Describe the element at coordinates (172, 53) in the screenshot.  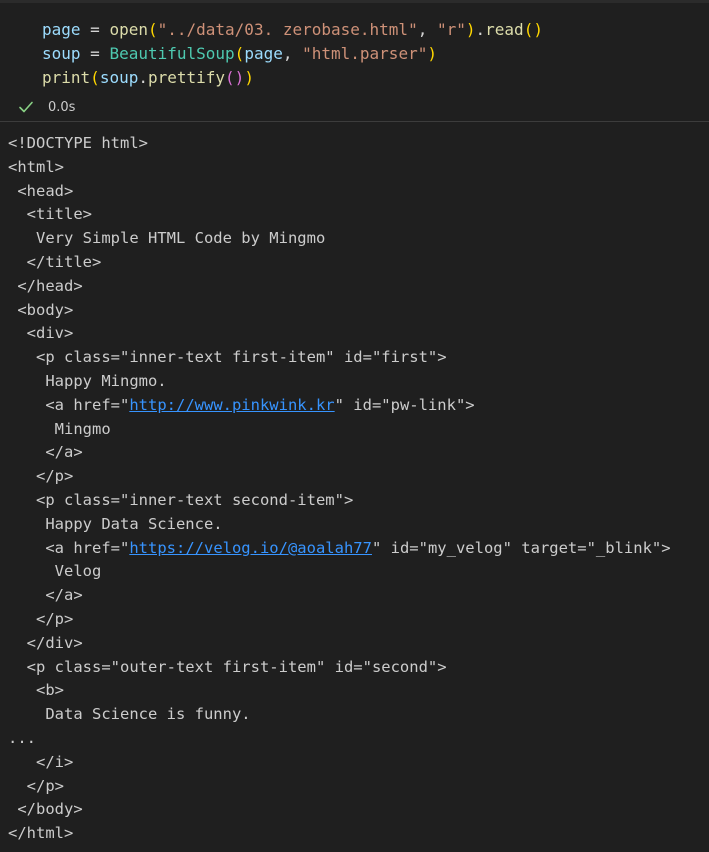
I see `token: BeautifulSoup` at that location.